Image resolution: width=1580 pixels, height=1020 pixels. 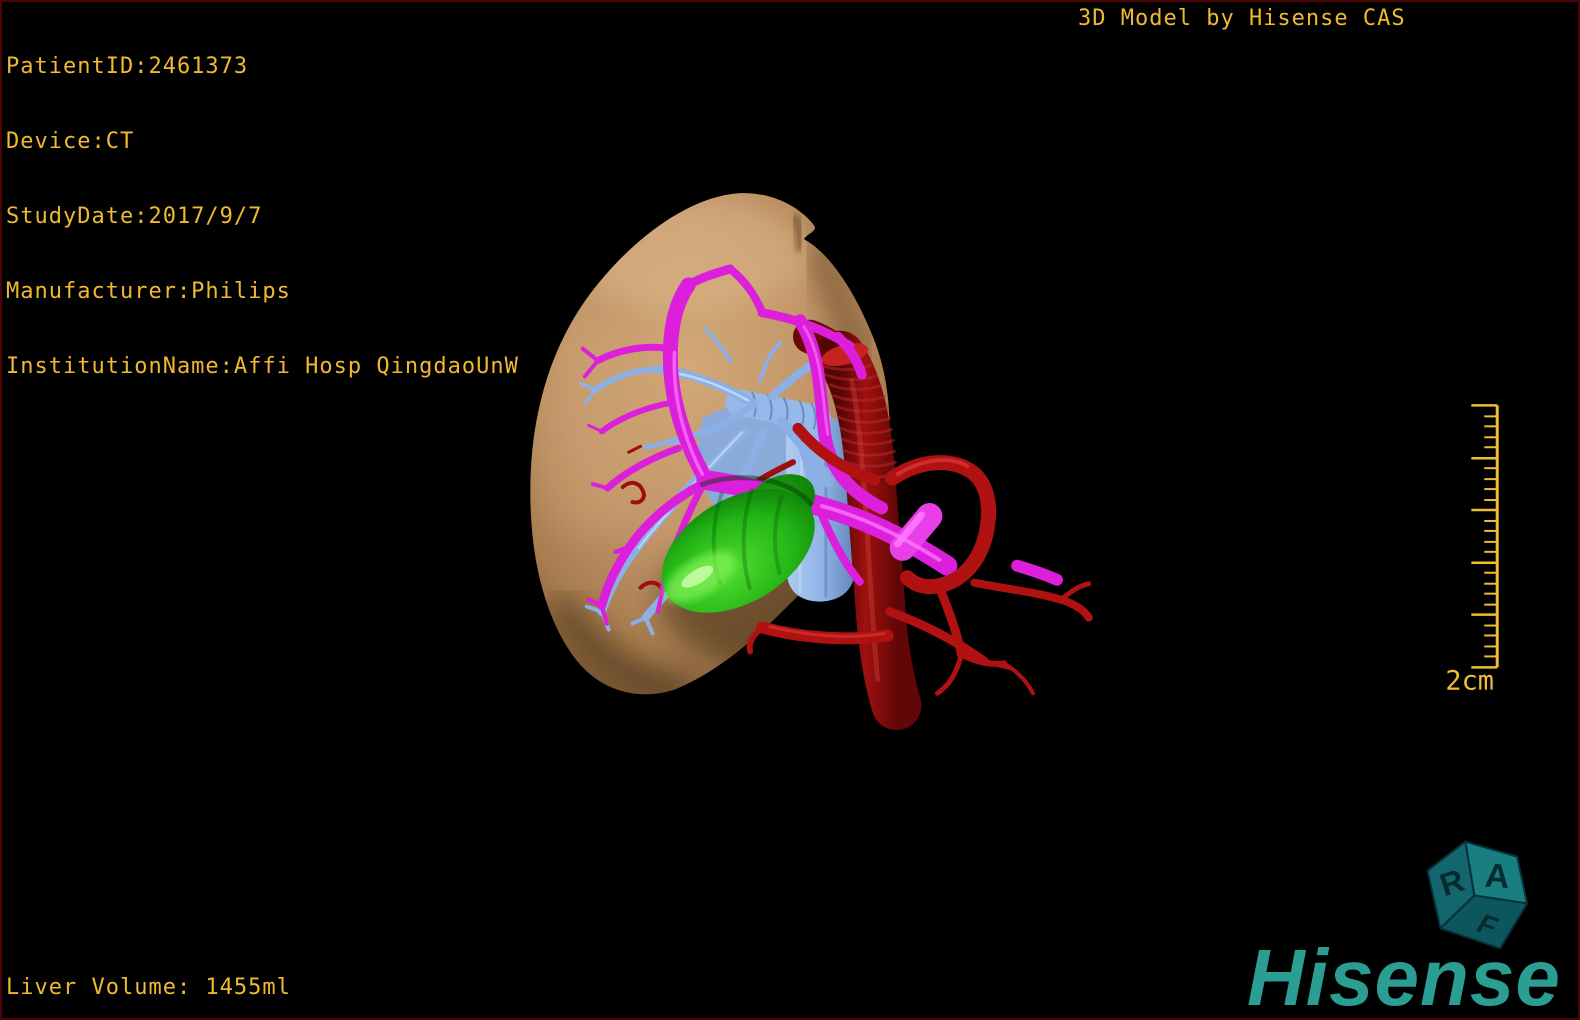 I want to click on artery-branch, so click(x=1031, y=600).